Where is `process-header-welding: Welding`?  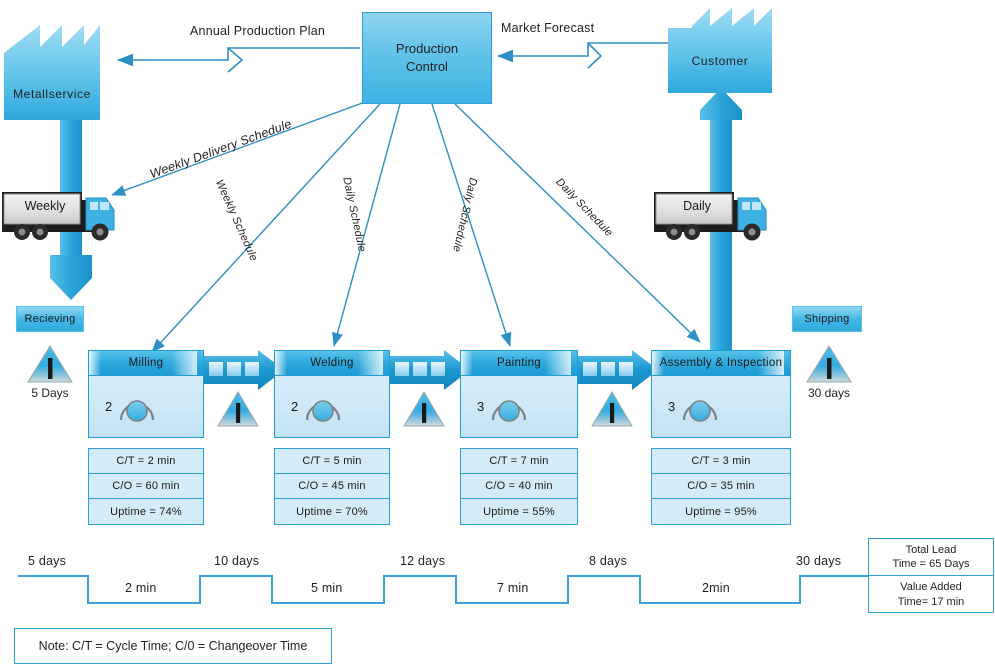
process-header-welding: Welding is located at coordinates (332, 363).